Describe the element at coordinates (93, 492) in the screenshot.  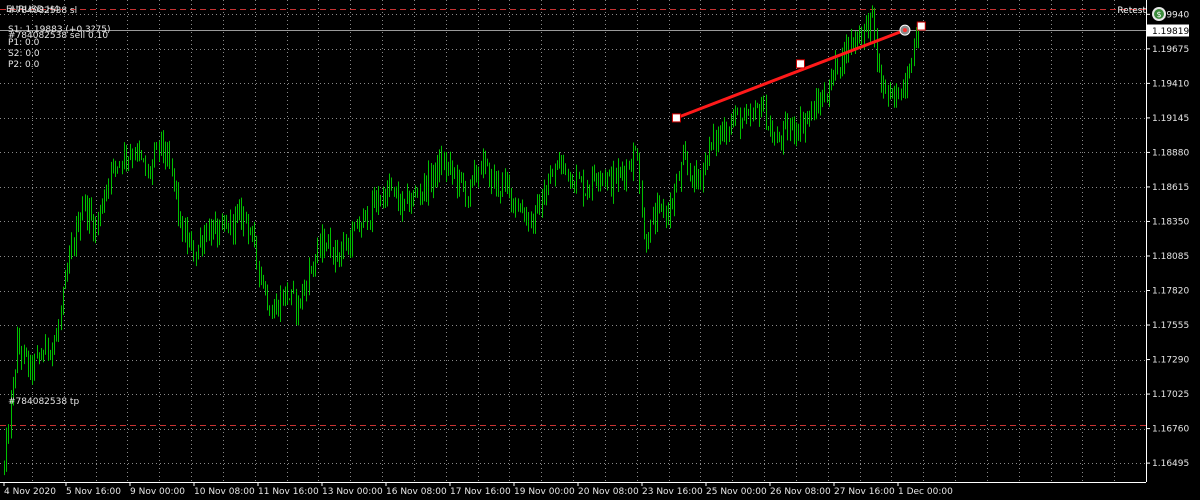
I see `x-tick-label: 5 Nov 16:00` at that location.